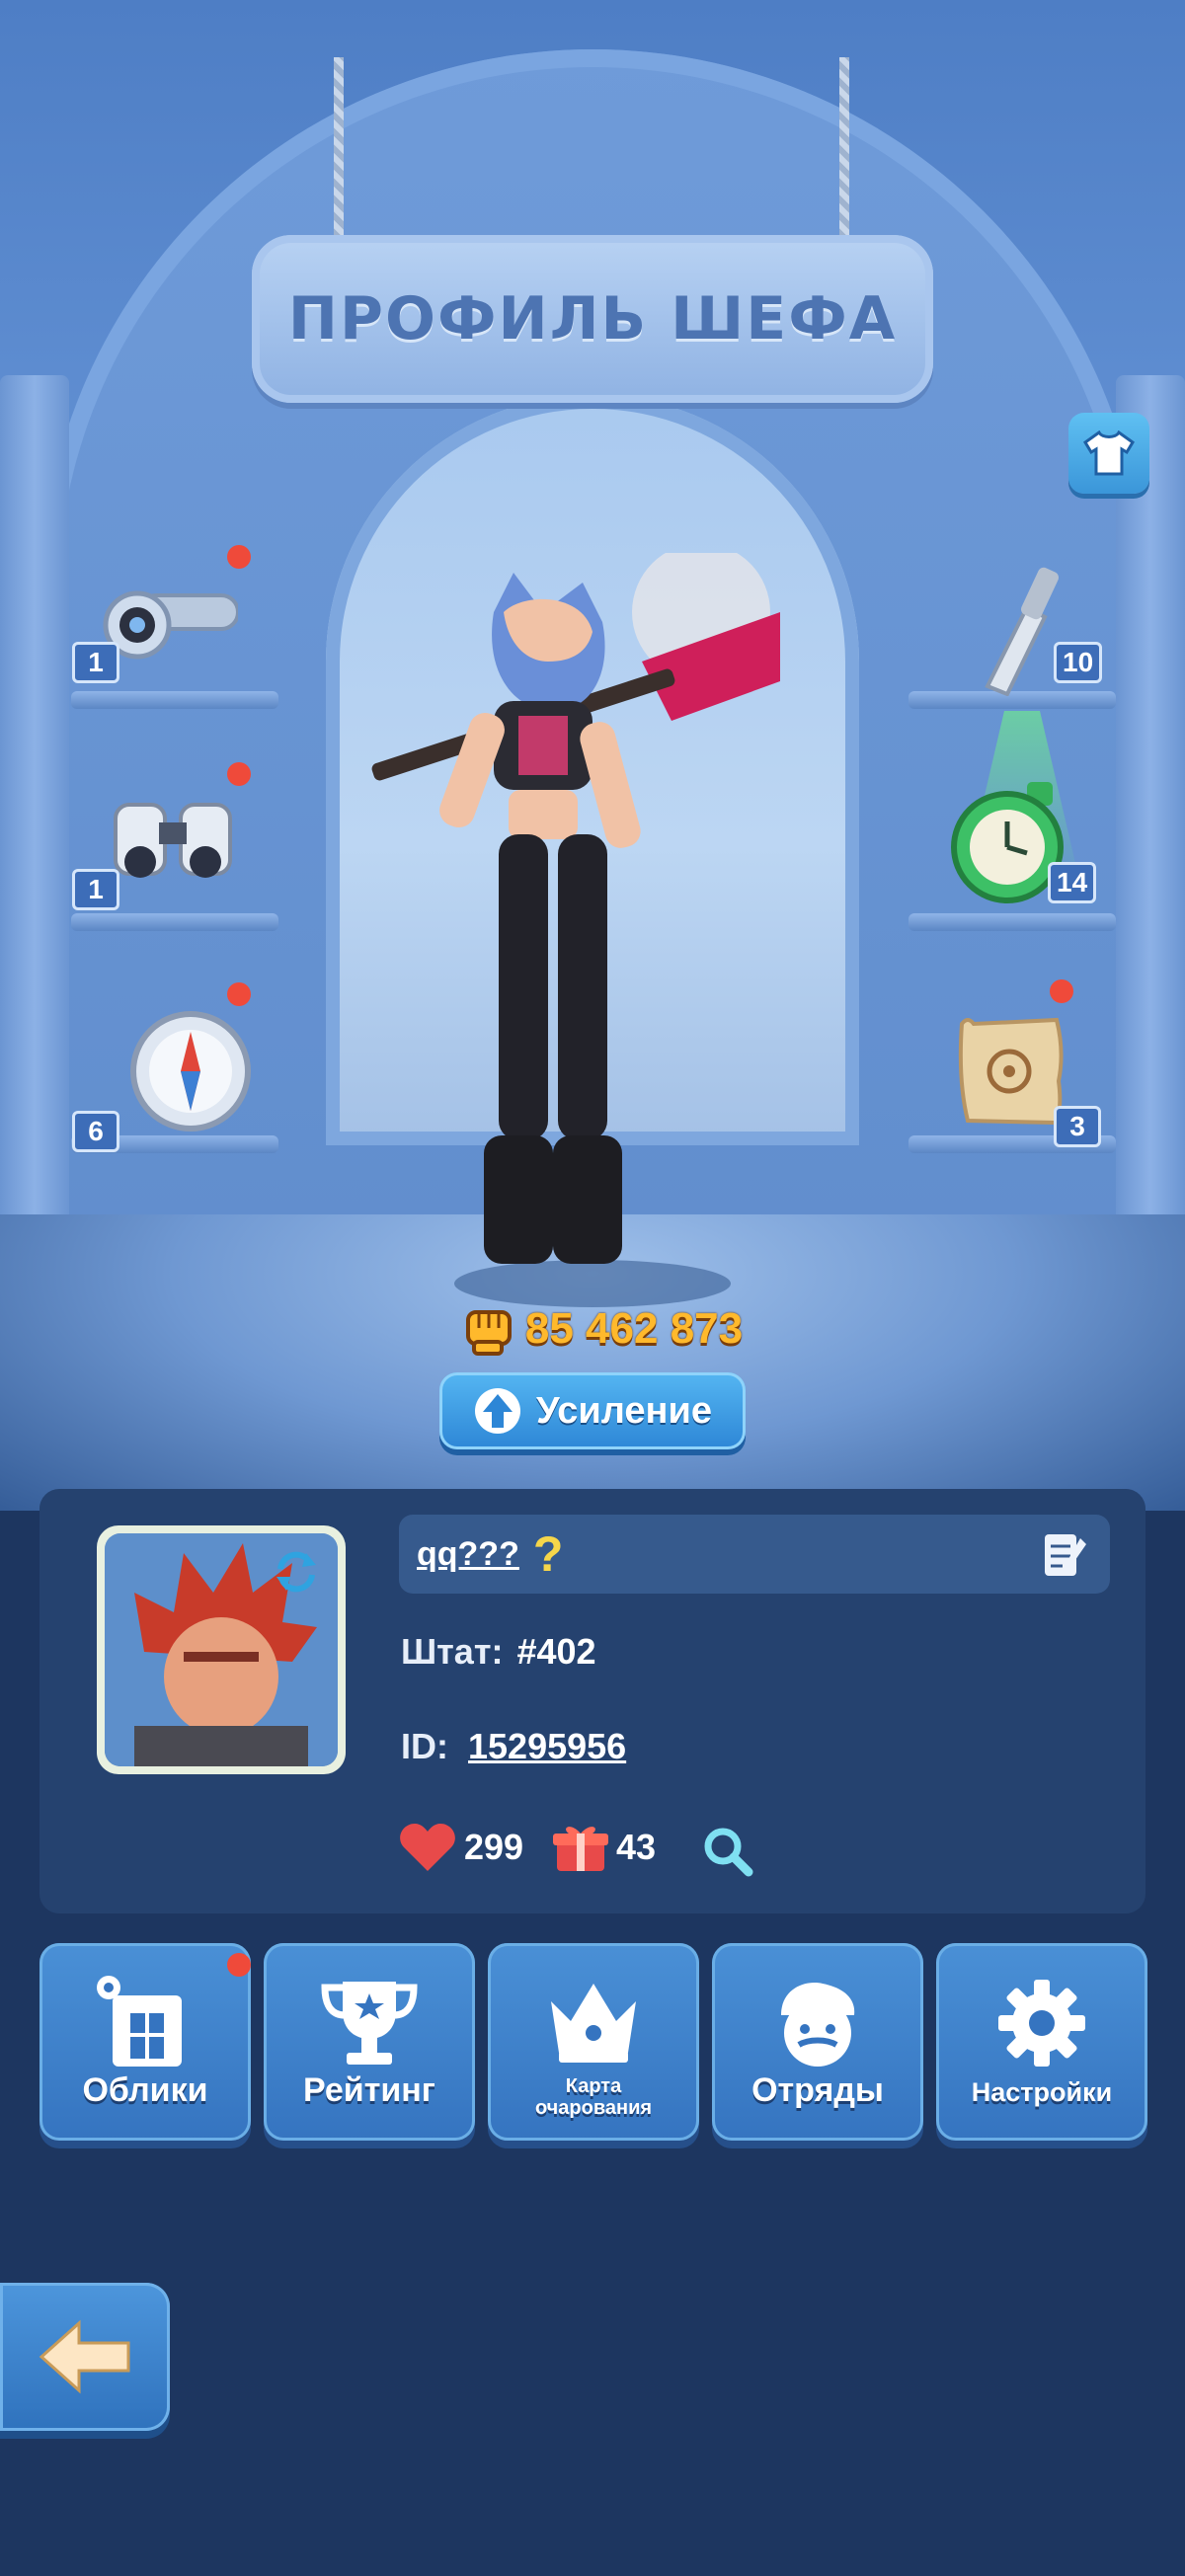  What do you see at coordinates (581, 1849) in the screenshot?
I see `gift-icon` at bounding box center [581, 1849].